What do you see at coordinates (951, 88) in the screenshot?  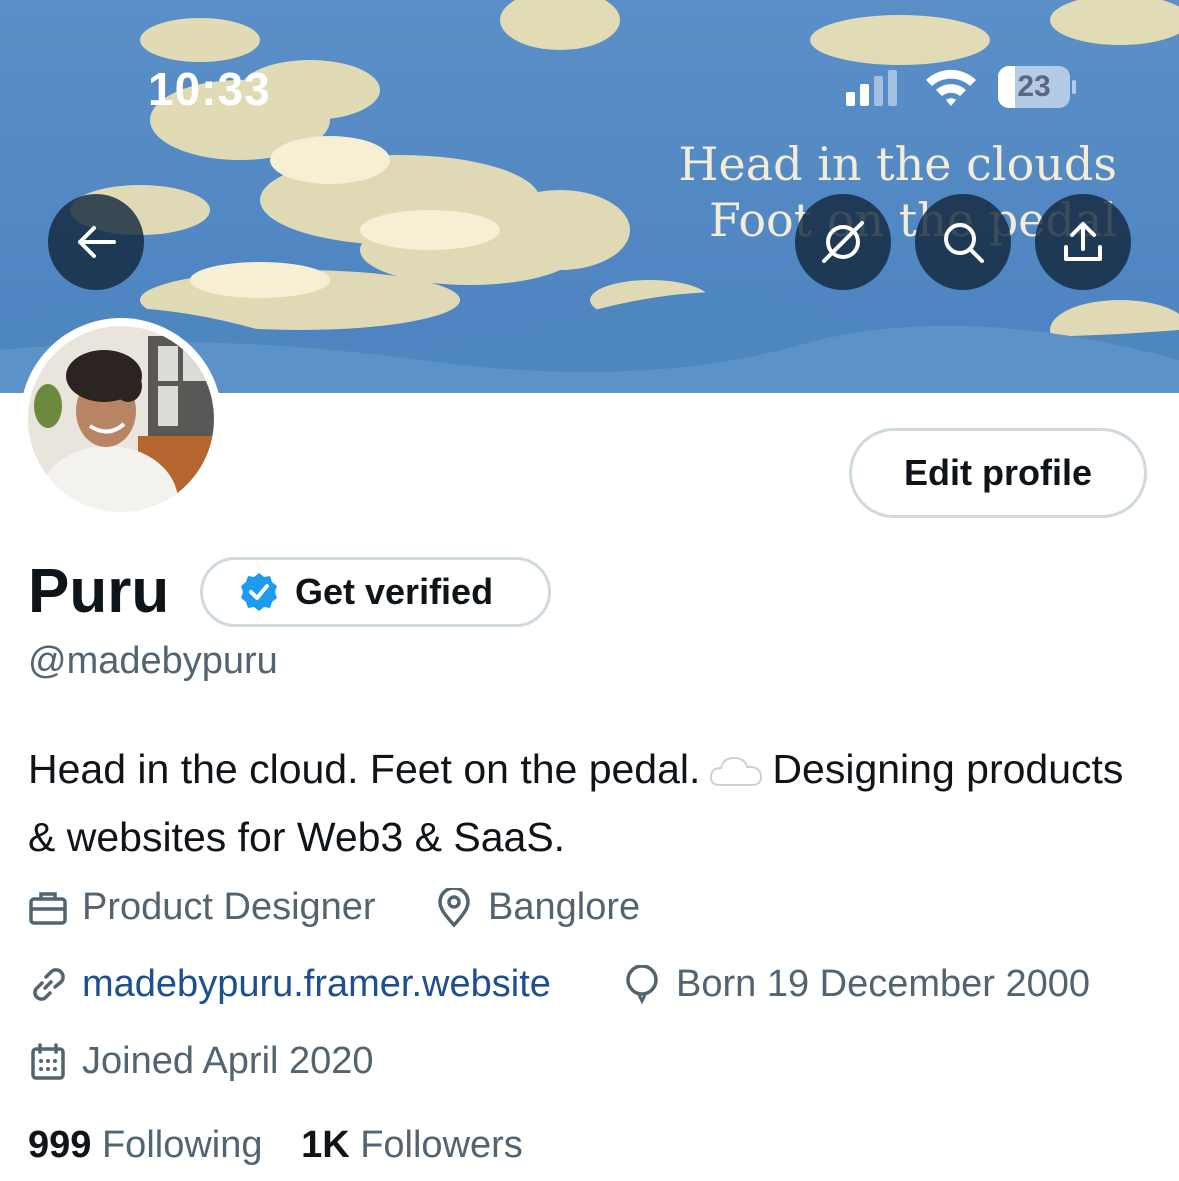 I see `wifi-icon` at bounding box center [951, 88].